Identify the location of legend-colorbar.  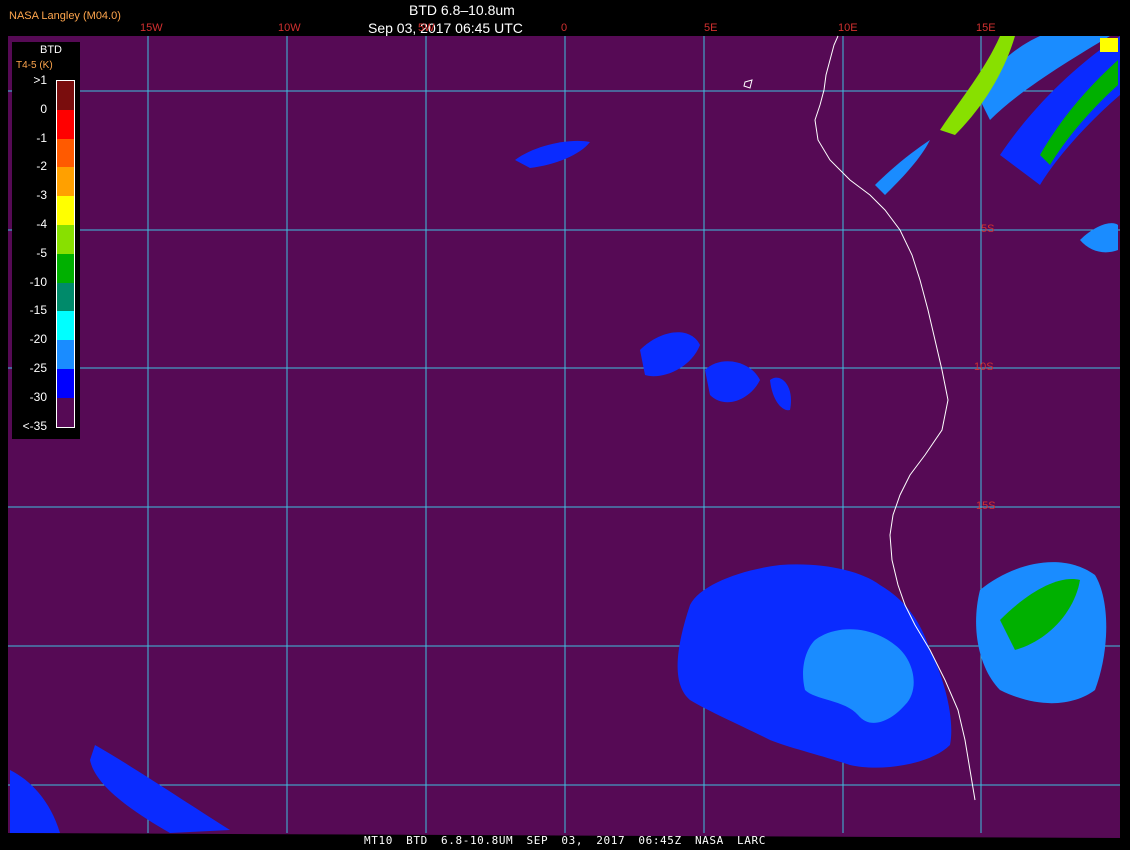
(65, 254).